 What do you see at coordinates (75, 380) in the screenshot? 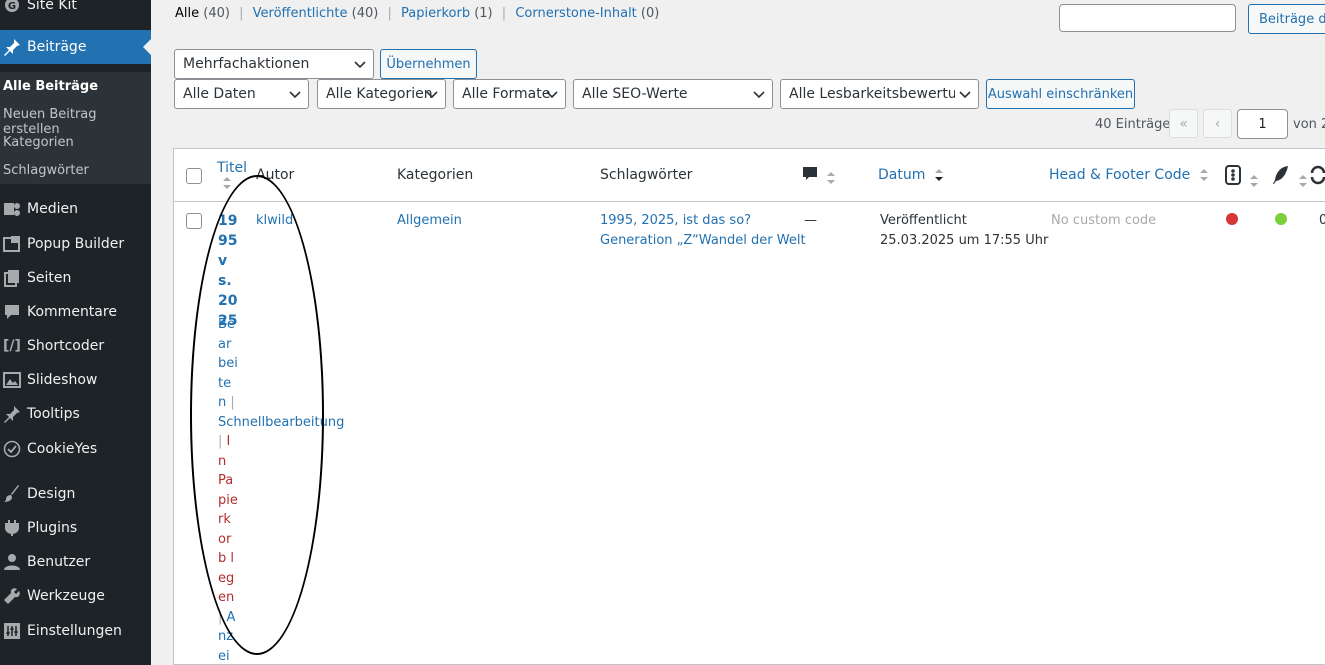
I see `sidebar-item-slideshow: Slideshow` at bounding box center [75, 380].